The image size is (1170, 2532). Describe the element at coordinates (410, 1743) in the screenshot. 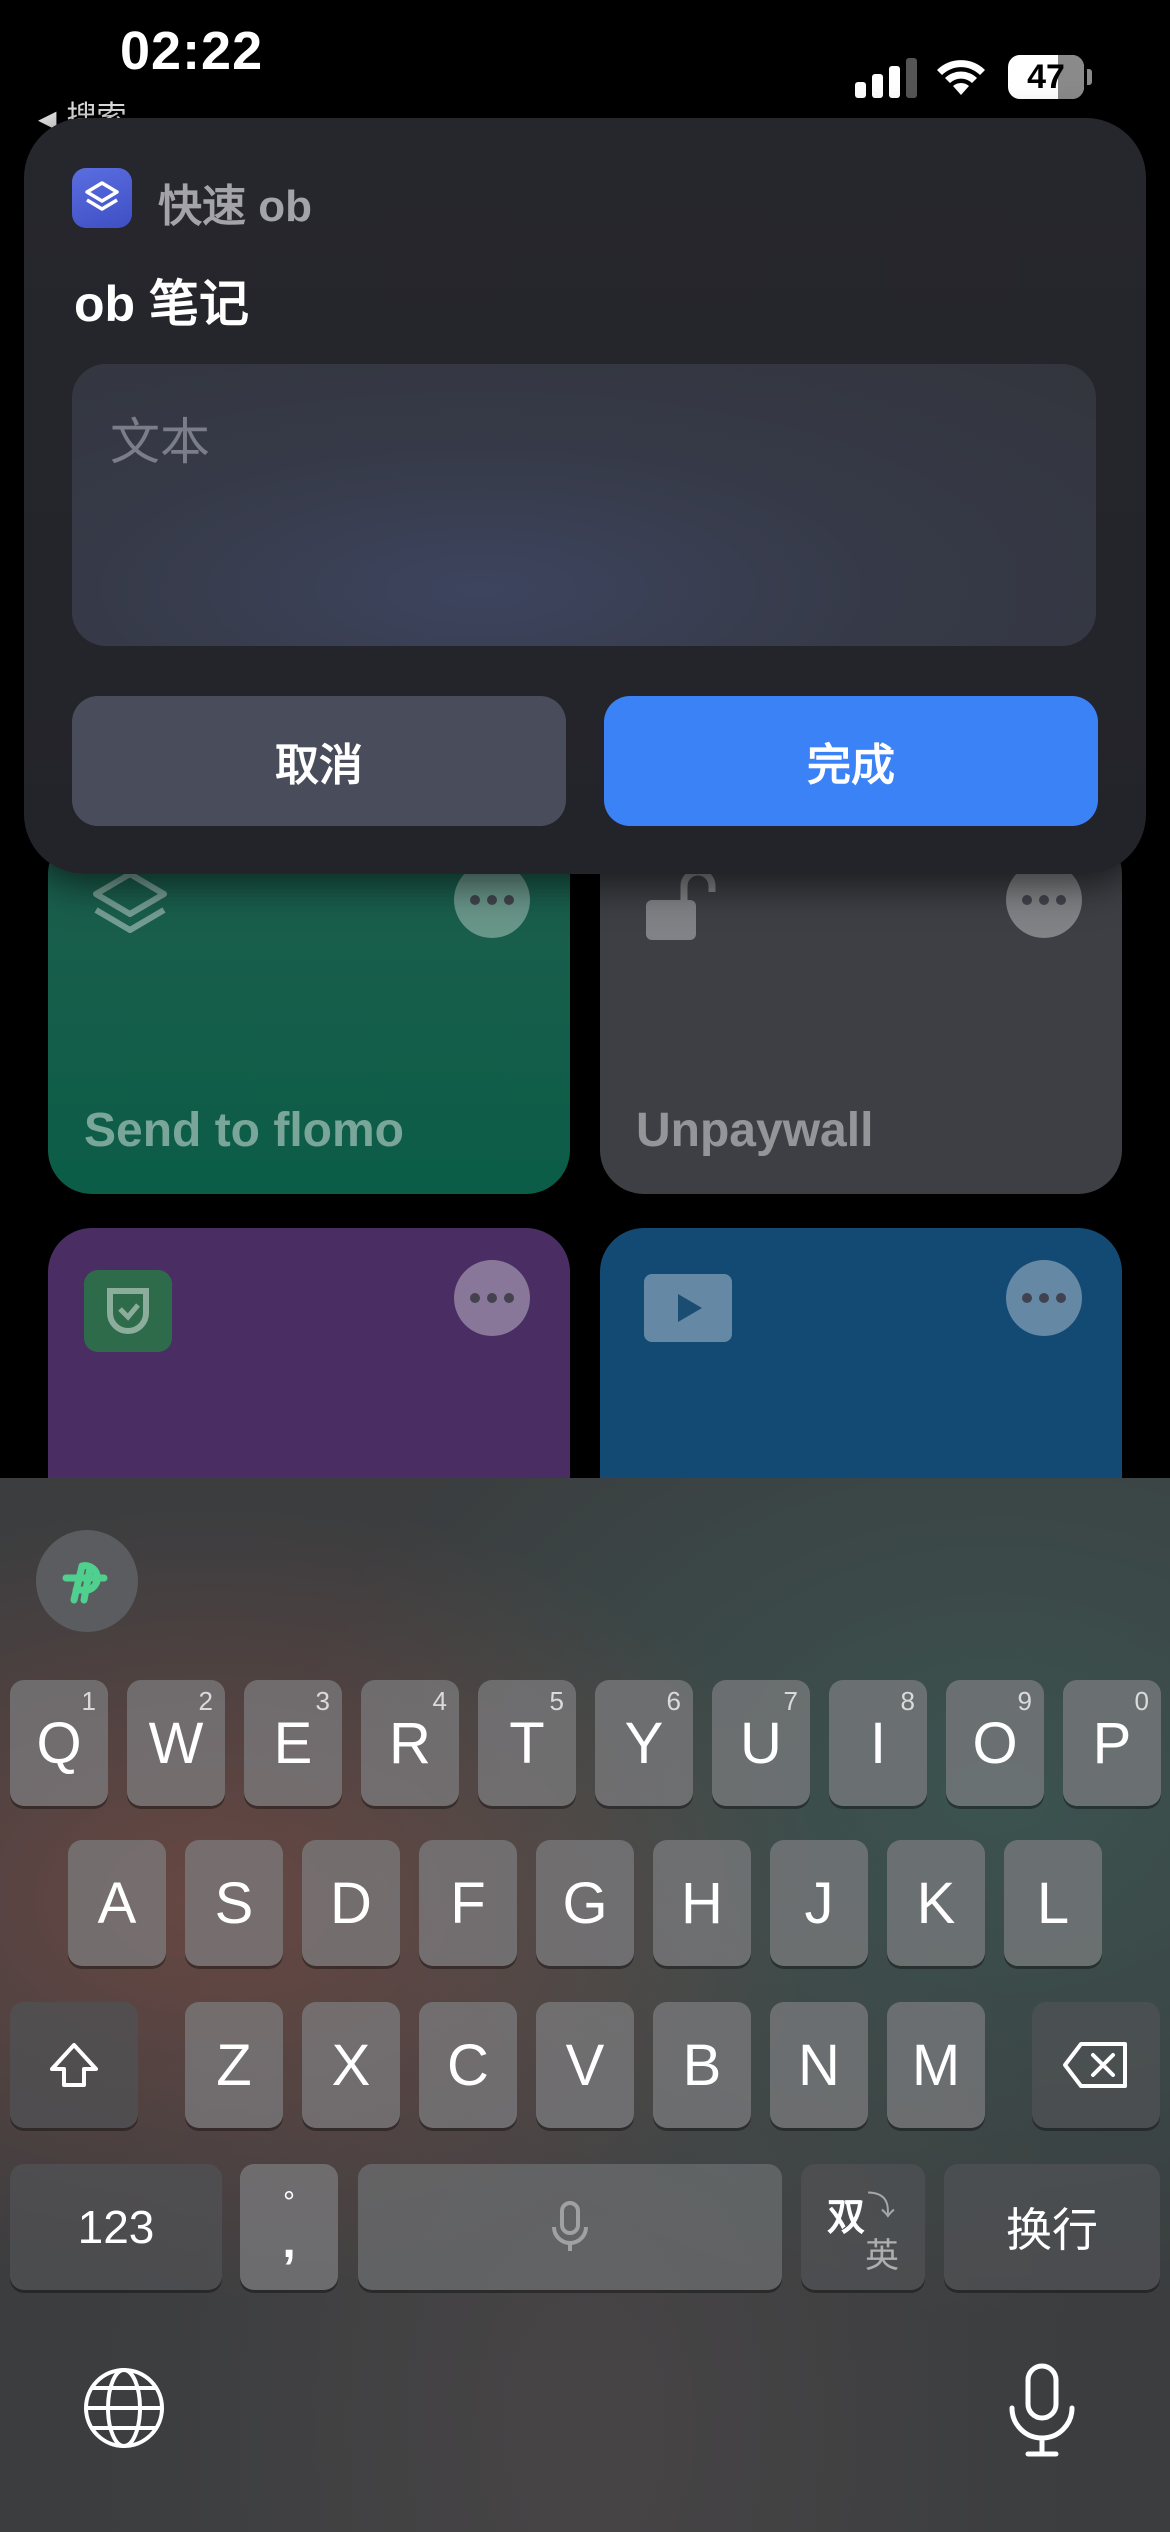

I see `key-r: 4R` at that location.